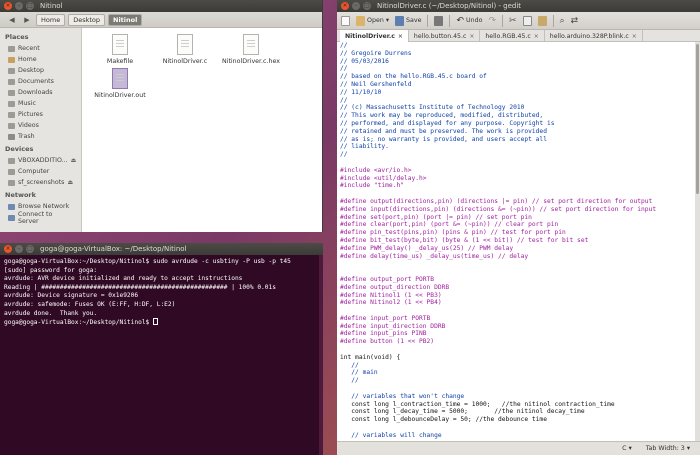 This screenshot has width=700, height=455. What do you see at coordinates (40, 114) in the screenshot?
I see `sidebar-item-pictures: Pictures` at bounding box center [40, 114].